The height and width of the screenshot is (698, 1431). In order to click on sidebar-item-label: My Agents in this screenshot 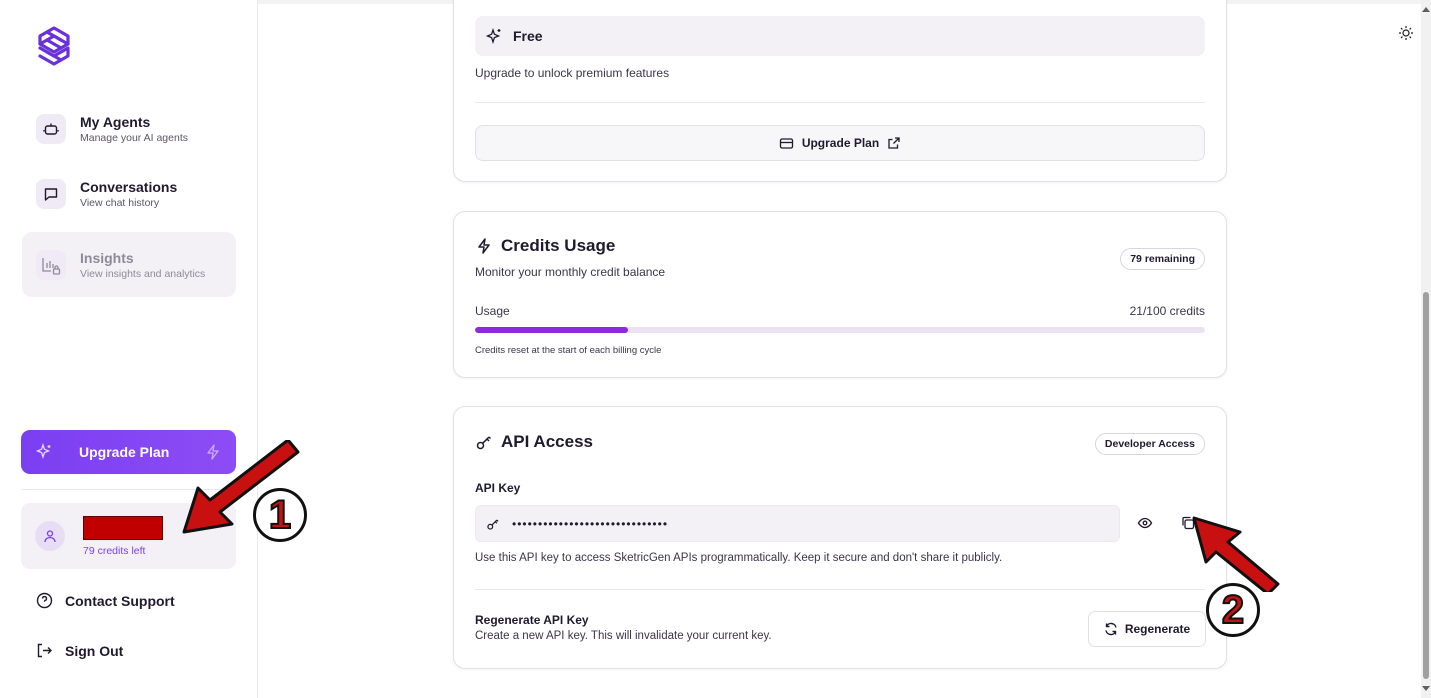, I will do `click(115, 122)`.